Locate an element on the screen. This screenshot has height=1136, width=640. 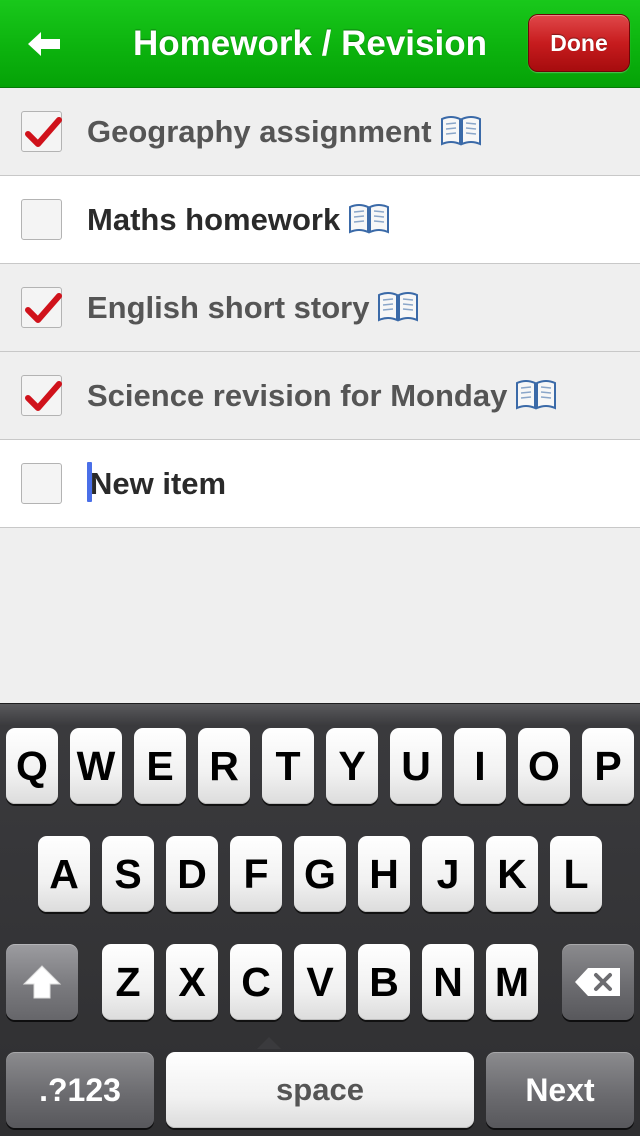
navigation-bar: Homework / Revision Done is located at coordinates (320, 44).